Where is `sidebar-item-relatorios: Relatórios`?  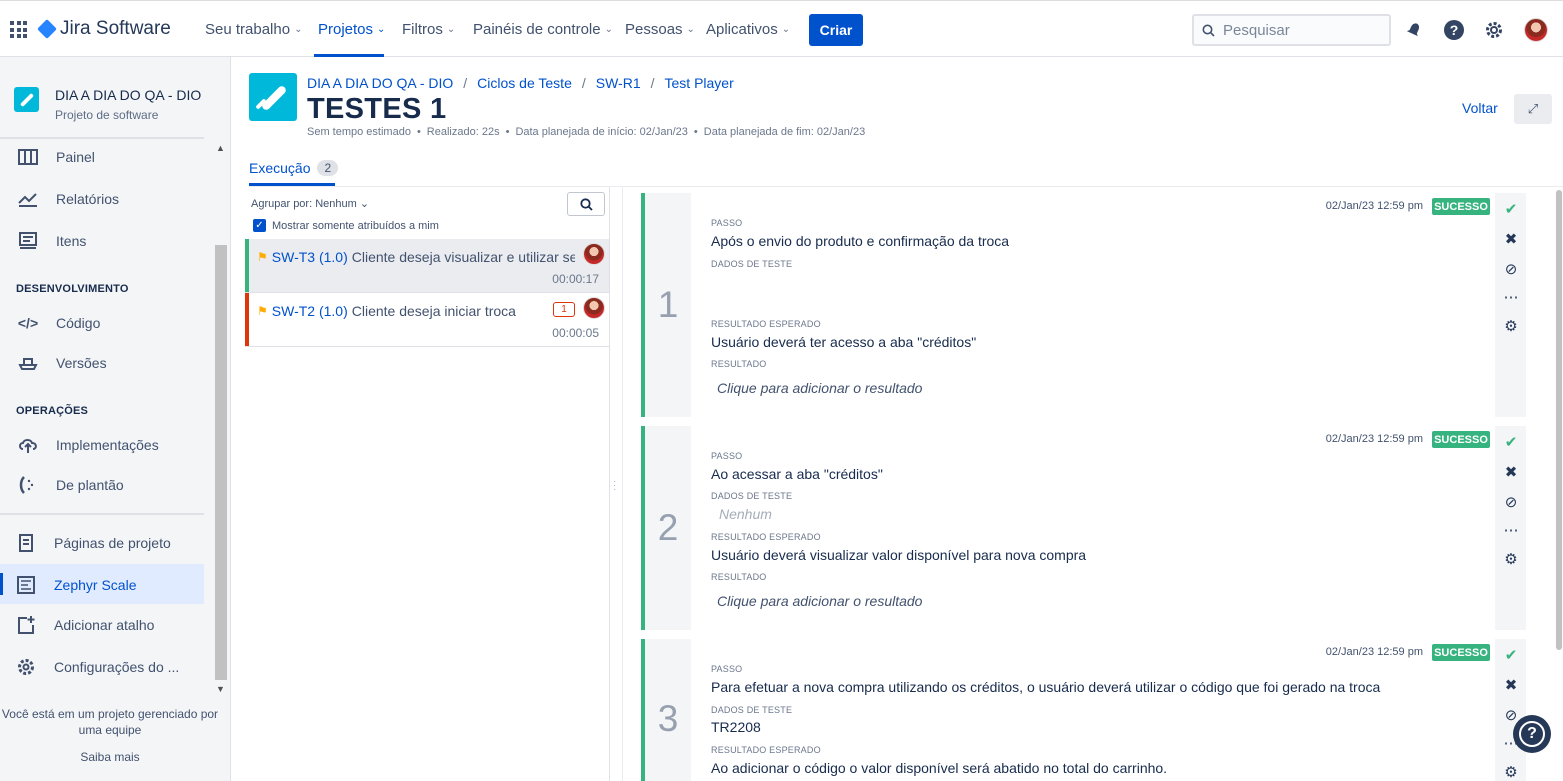 sidebar-item-relatorios: Relatórios is located at coordinates (67, 199).